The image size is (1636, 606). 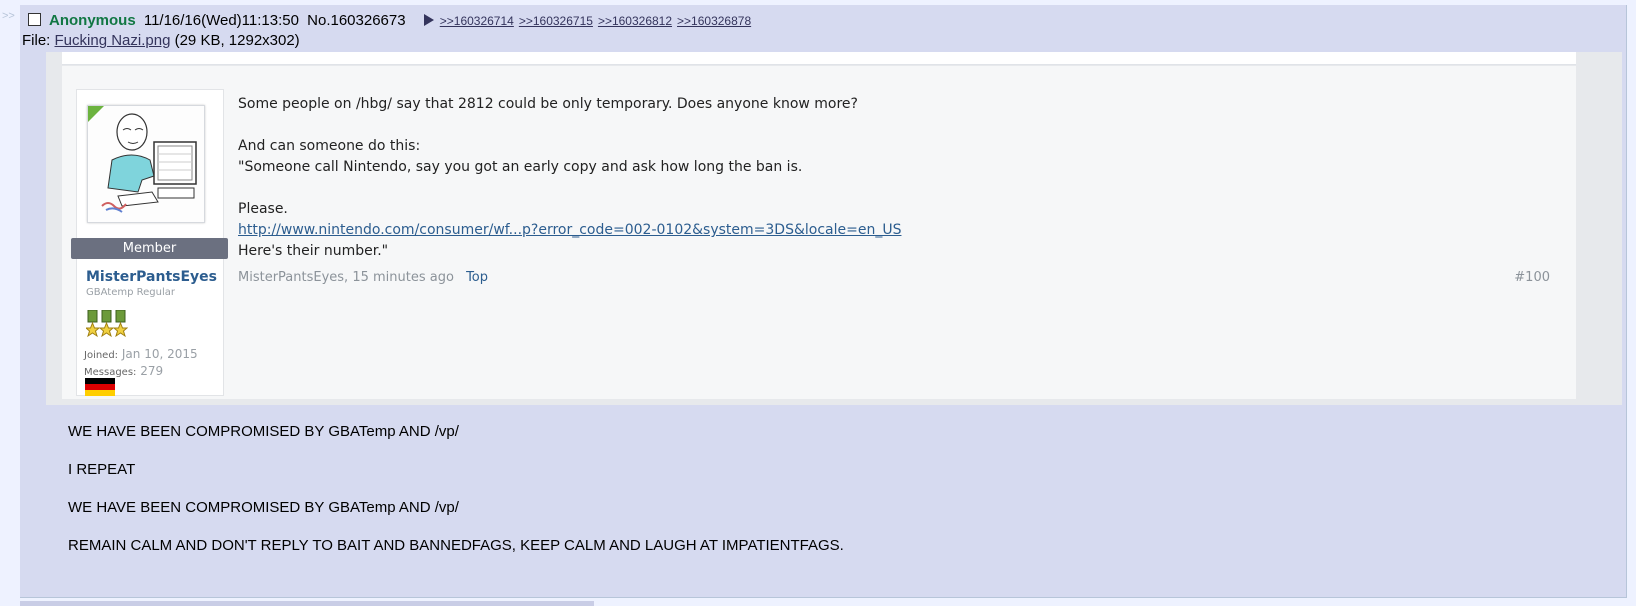 What do you see at coordinates (159, 354) in the screenshot?
I see `joined-value: Jan 10, 2015` at bounding box center [159, 354].